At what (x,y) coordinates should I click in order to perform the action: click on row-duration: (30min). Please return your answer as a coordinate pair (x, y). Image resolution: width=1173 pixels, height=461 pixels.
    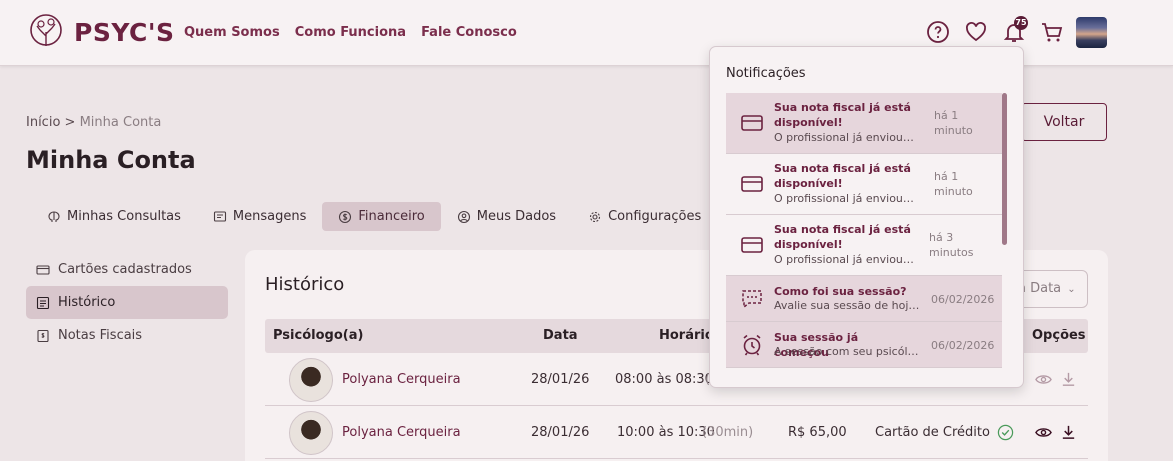
    Looking at the image, I should click on (728, 432).